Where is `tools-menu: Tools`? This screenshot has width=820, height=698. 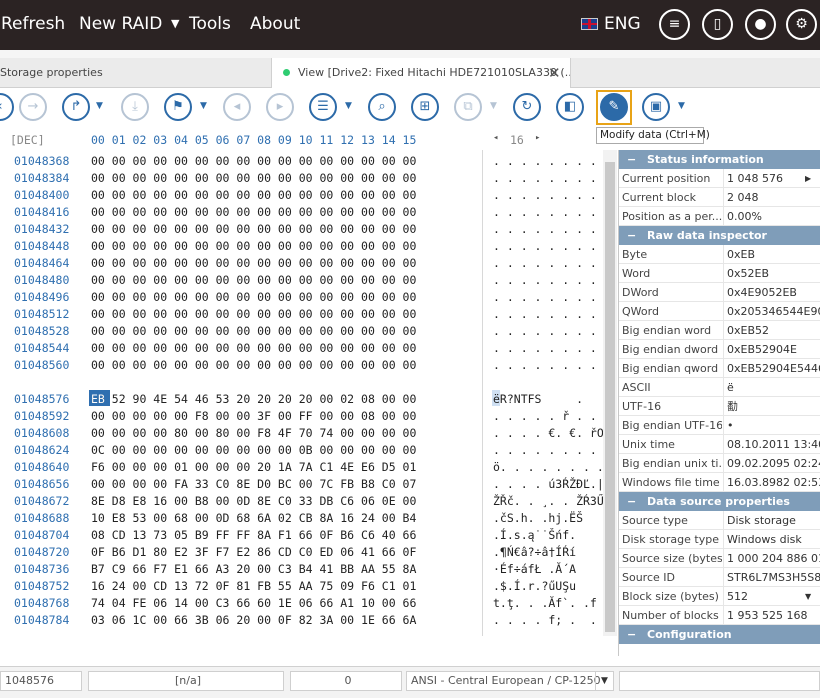 tools-menu: Tools is located at coordinates (210, 24).